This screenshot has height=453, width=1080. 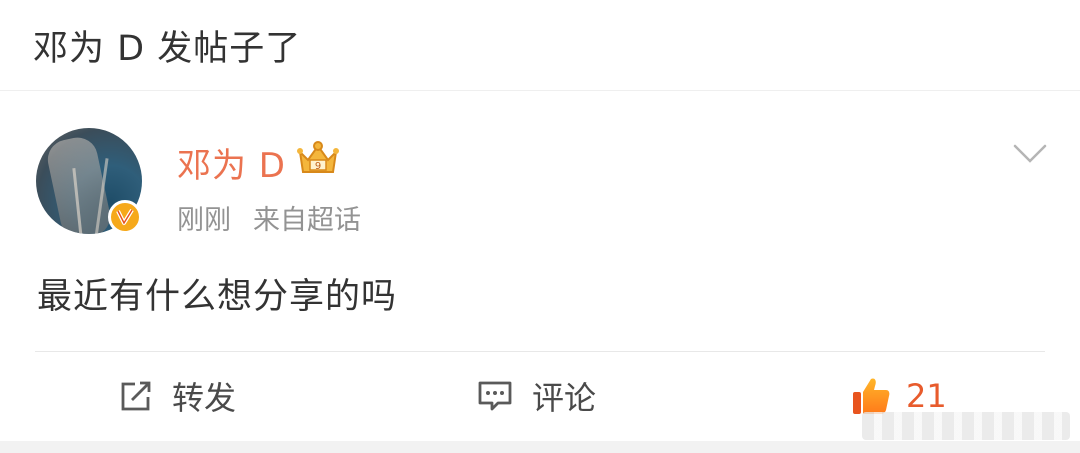 I want to click on bottom-separator, so click(x=540, y=447).